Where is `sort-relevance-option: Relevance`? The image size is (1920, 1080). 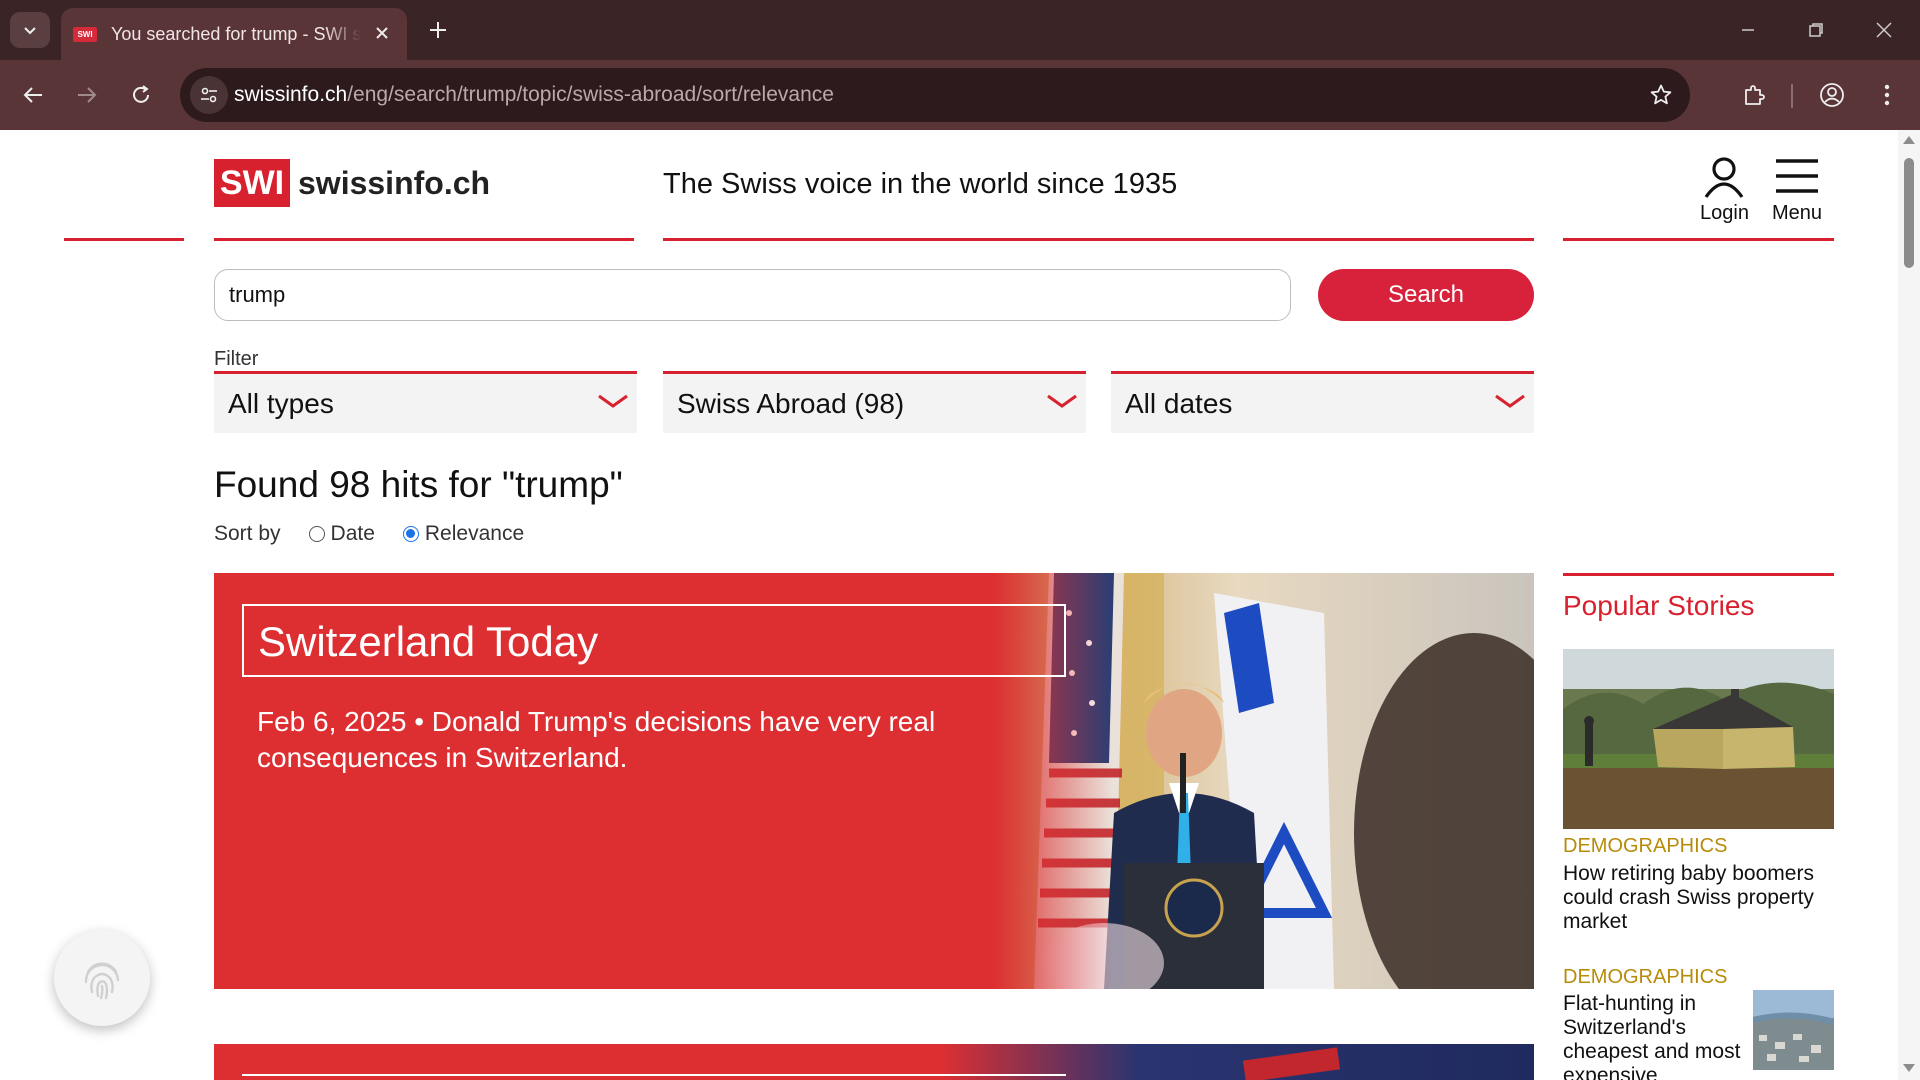 sort-relevance-option: Relevance is located at coordinates (463, 534).